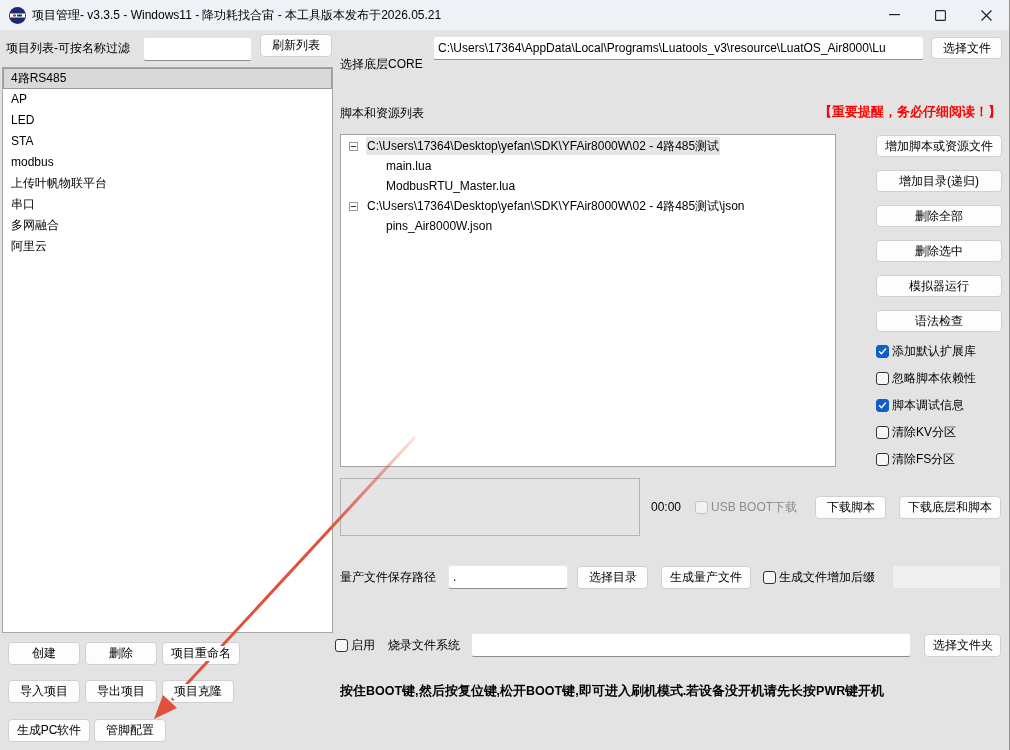 The height and width of the screenshot is (750, 1010). What do you see at coordinates (130, 730) in the screenshot?
I see `pin-config-button: 管脚配置` at bounding box center [130, 730].